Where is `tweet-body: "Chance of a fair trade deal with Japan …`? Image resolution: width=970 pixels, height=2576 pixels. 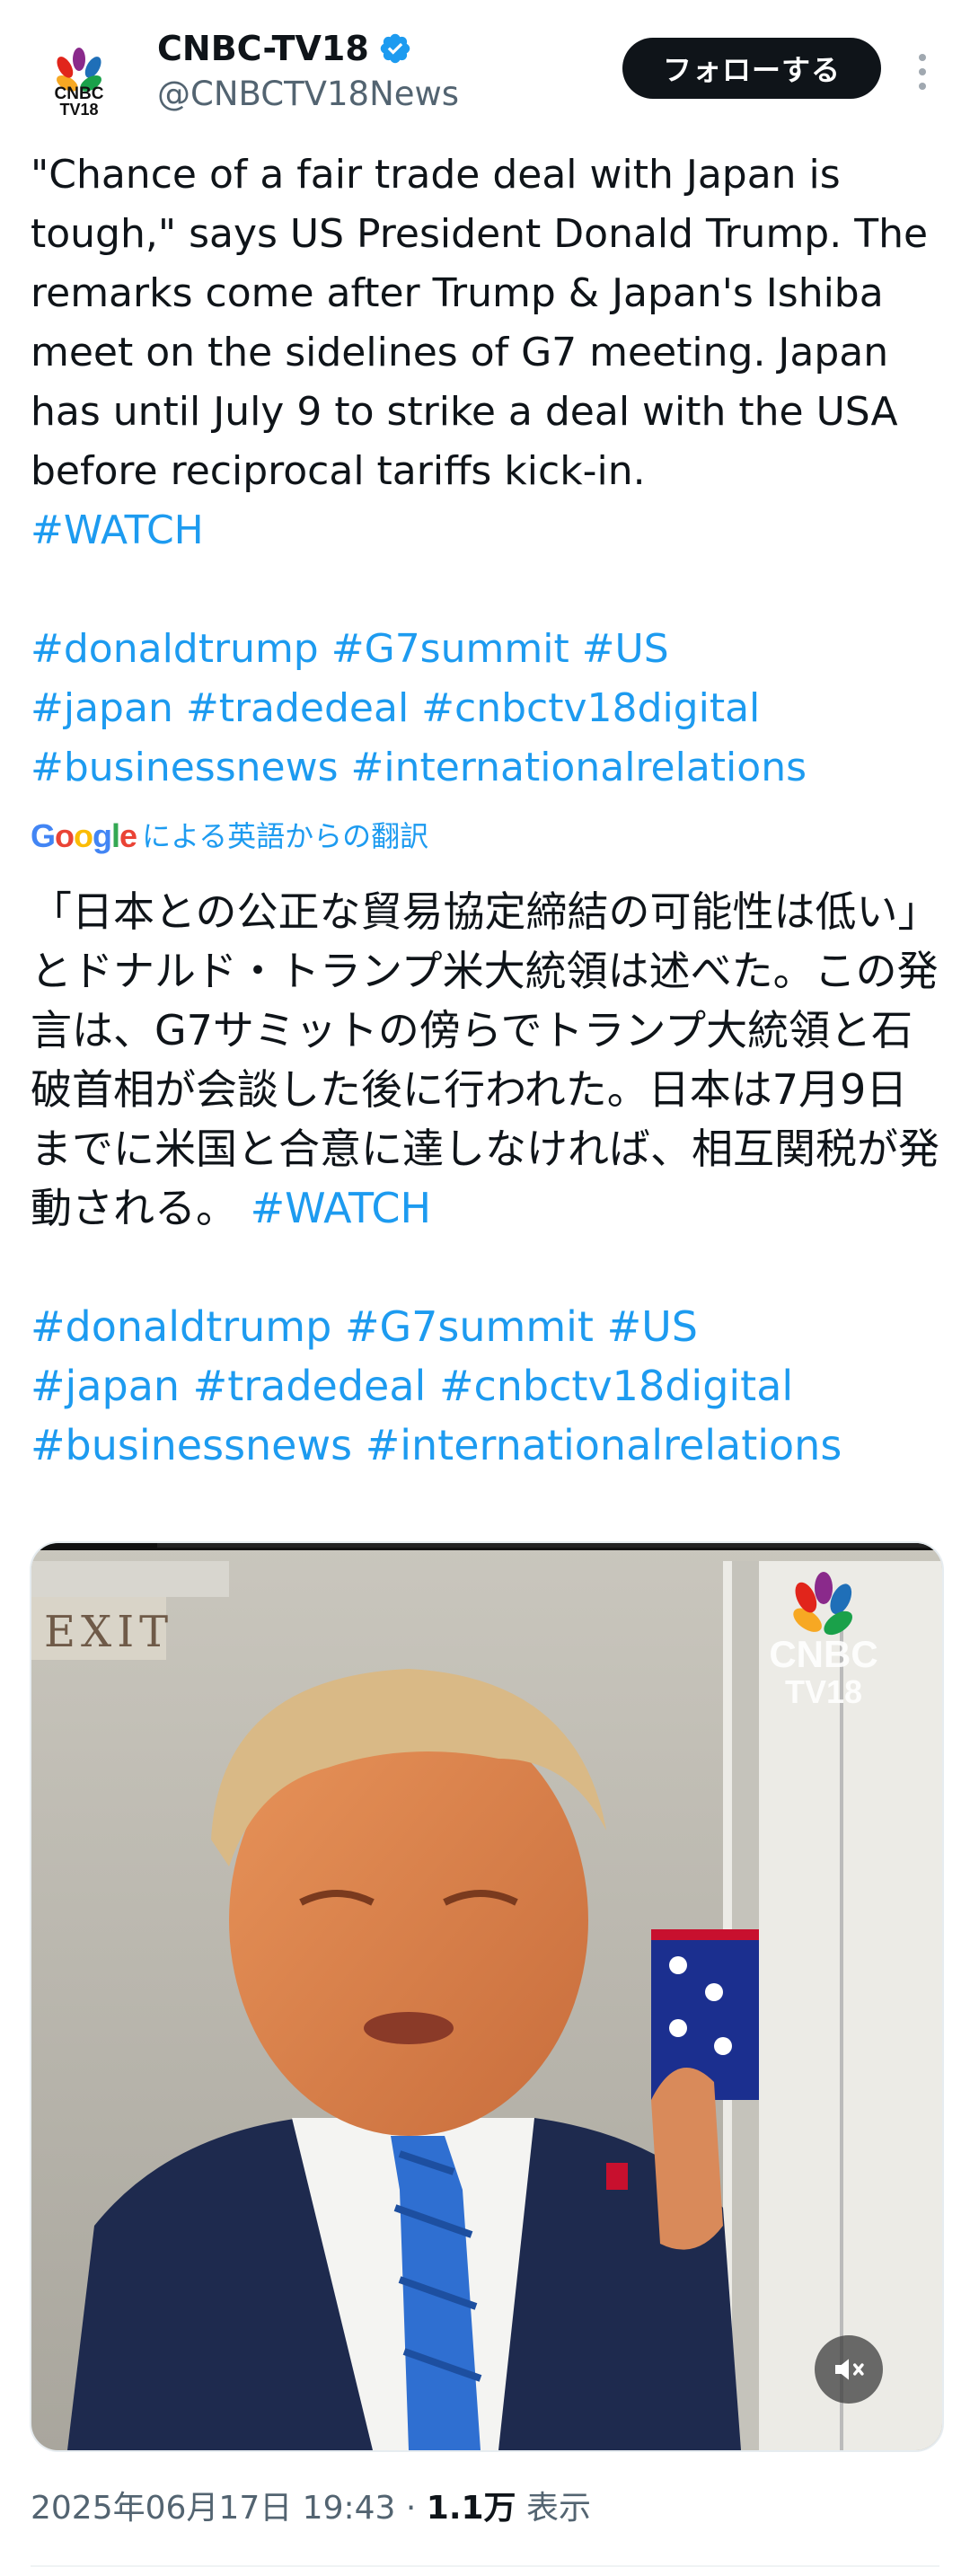 tweet-body: "Chance of a fair trade deal with Japan … is located at coordinates (486, 323).